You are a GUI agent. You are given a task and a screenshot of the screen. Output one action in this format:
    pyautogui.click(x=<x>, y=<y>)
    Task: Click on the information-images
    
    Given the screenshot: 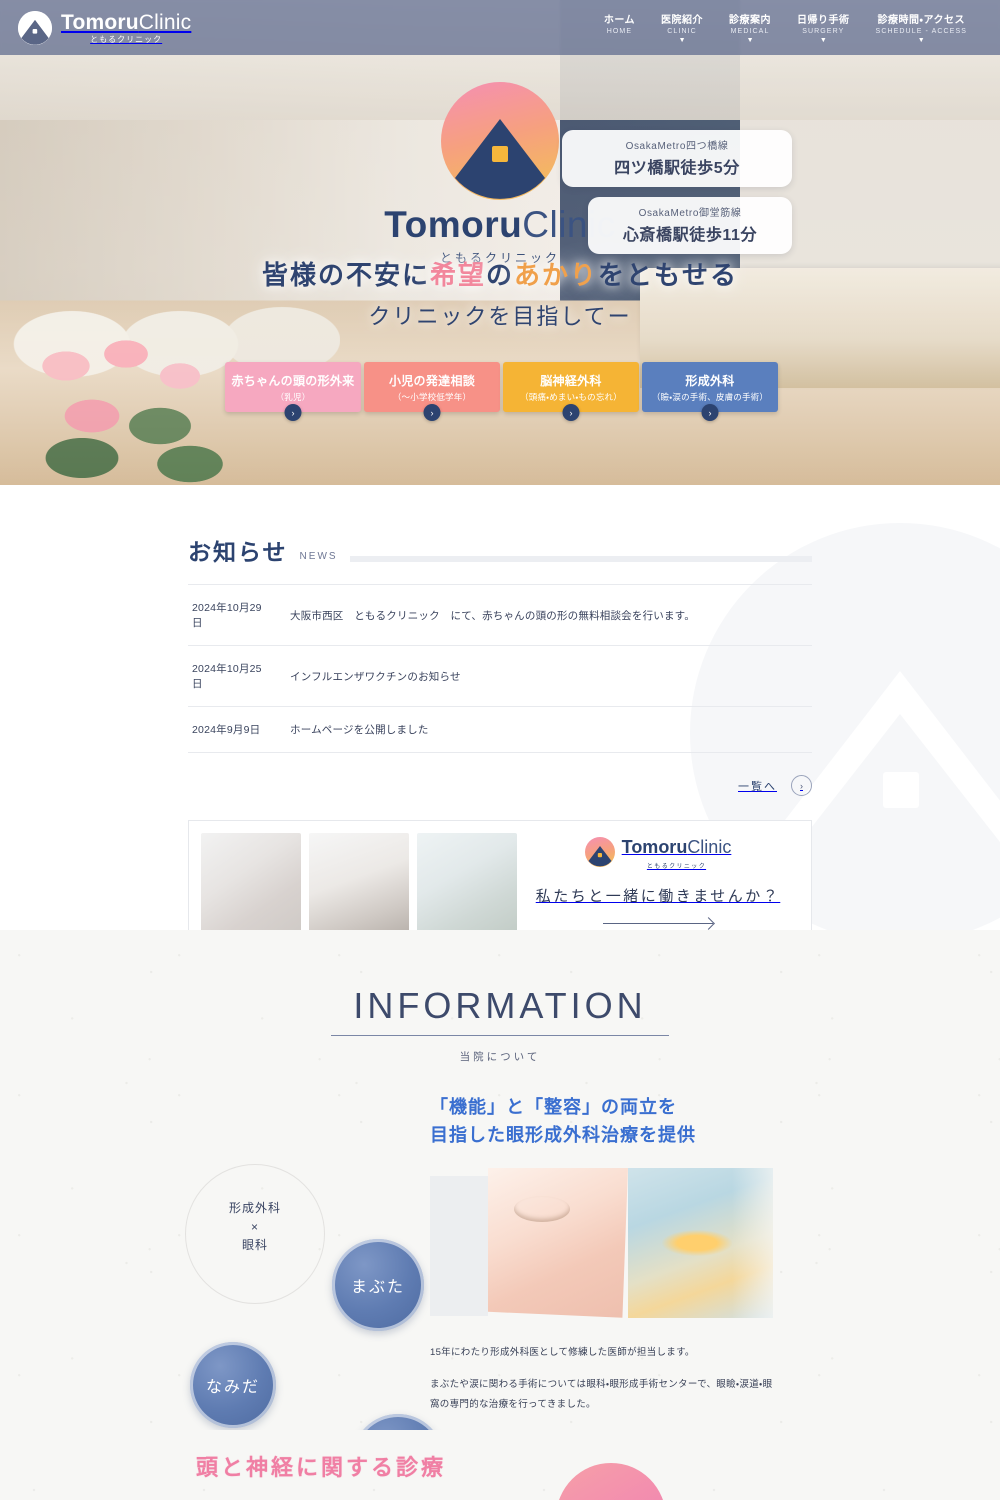 What is the action you would take?
    pyautogui.click(x=605, y=1245)
    